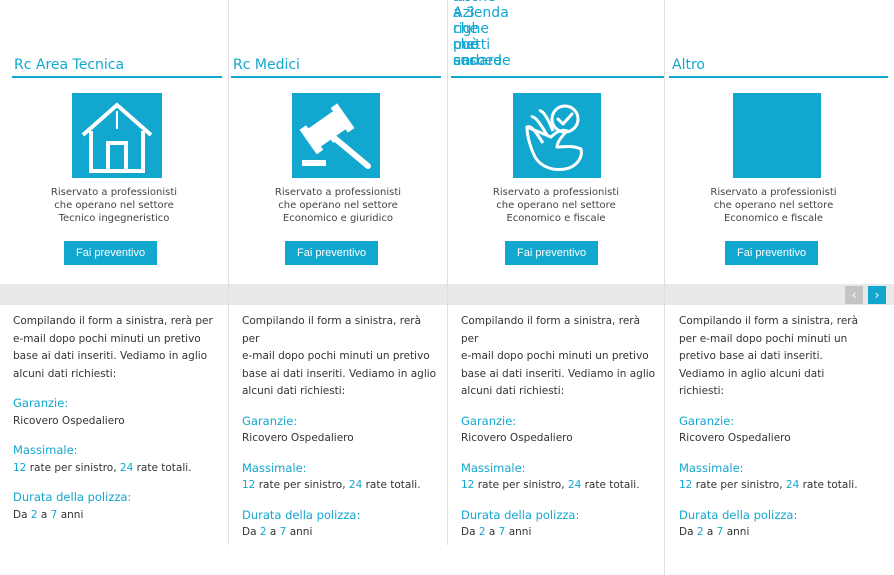  Describe the element at coordinates (751, 356) in the screenshot. I see `intro-line: pretivo base ai dati inseriti.` at that location.